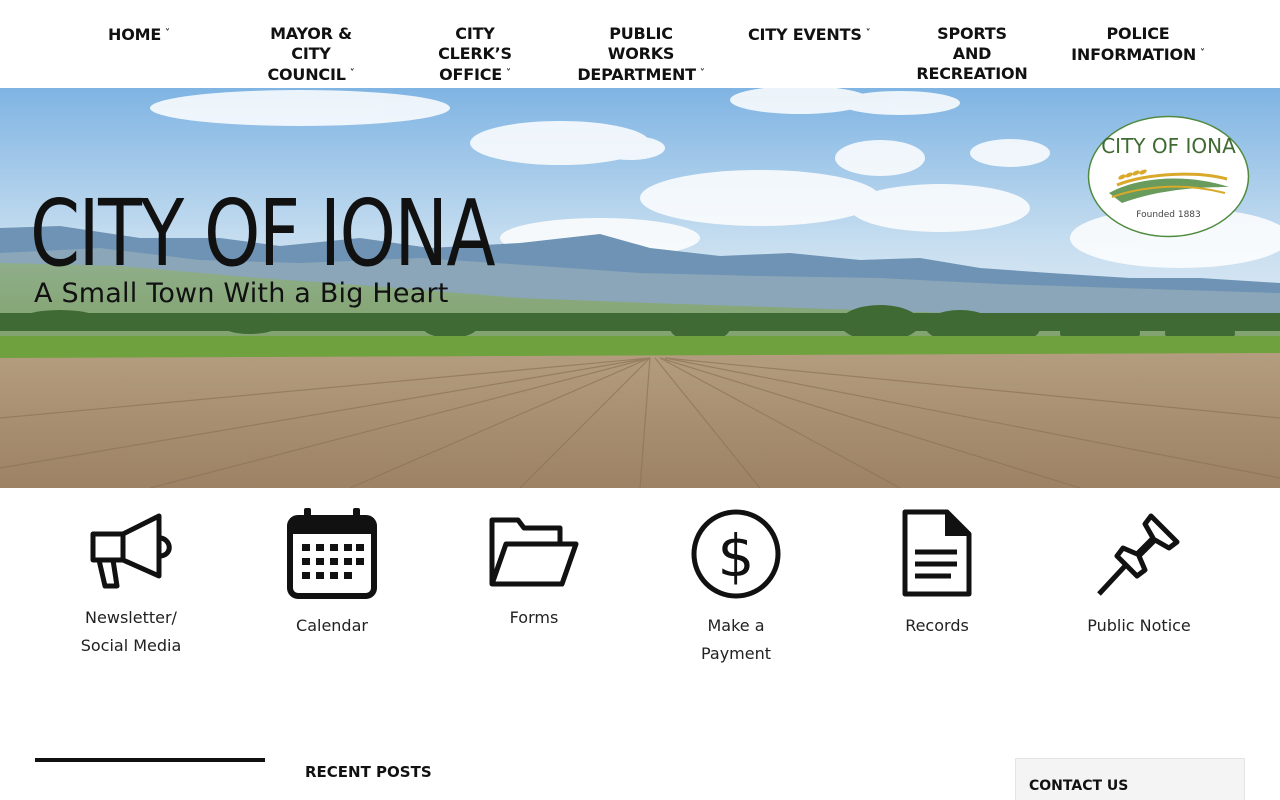  Describe the element at coordinates (937, 553) in the screenshot. I see `document-icon` at that location.